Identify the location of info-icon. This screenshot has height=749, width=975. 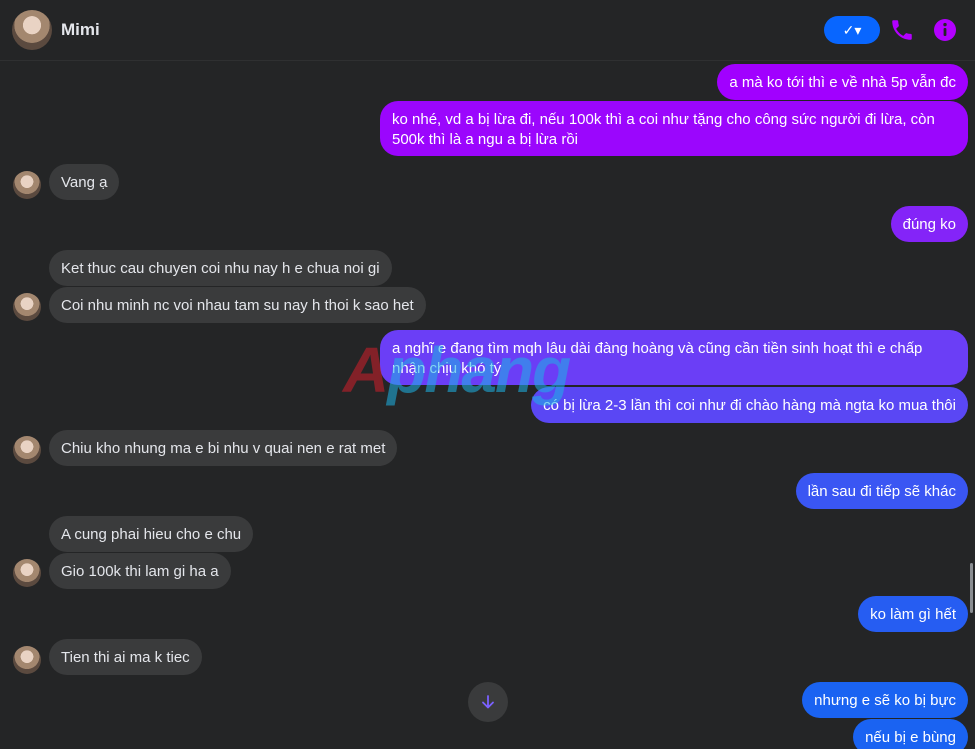
(945, 30).